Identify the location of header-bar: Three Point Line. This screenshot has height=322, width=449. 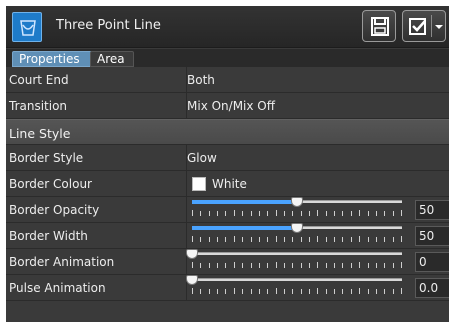
(227, 27).